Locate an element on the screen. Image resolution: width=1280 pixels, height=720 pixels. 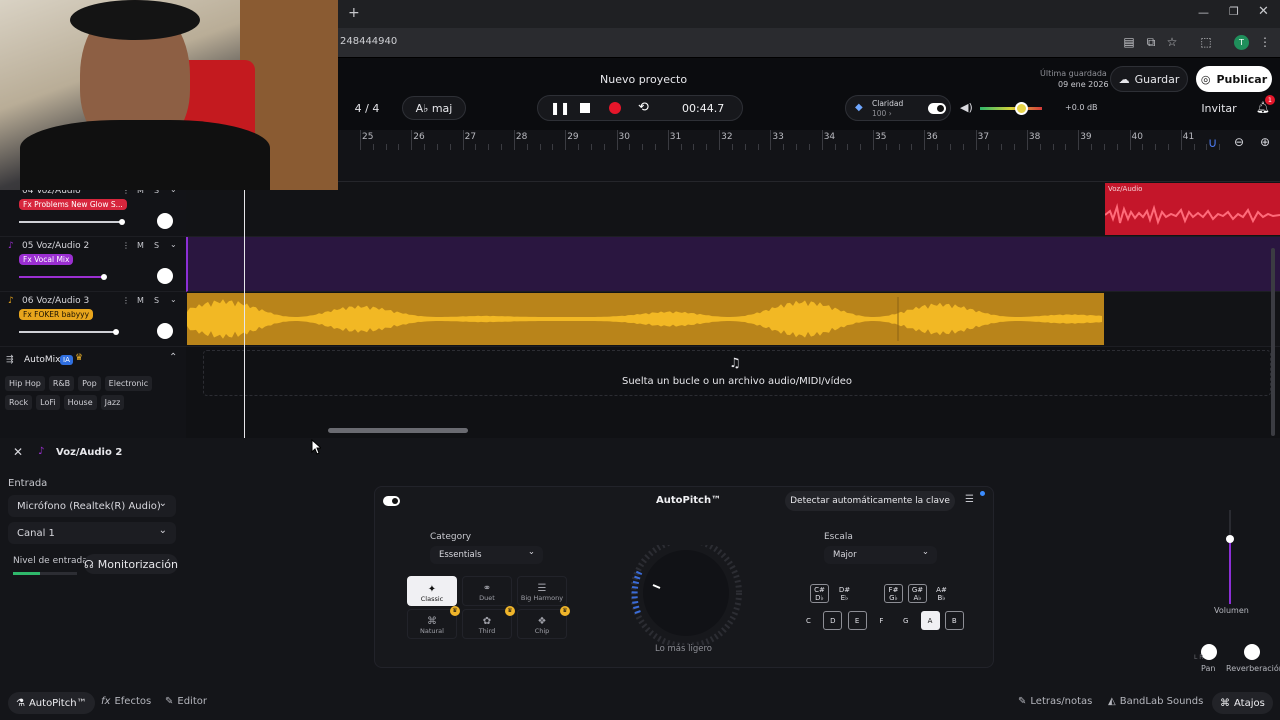
footer-lyrics-button: ✎ Letras/notas is located at coordinates (1055, 701).